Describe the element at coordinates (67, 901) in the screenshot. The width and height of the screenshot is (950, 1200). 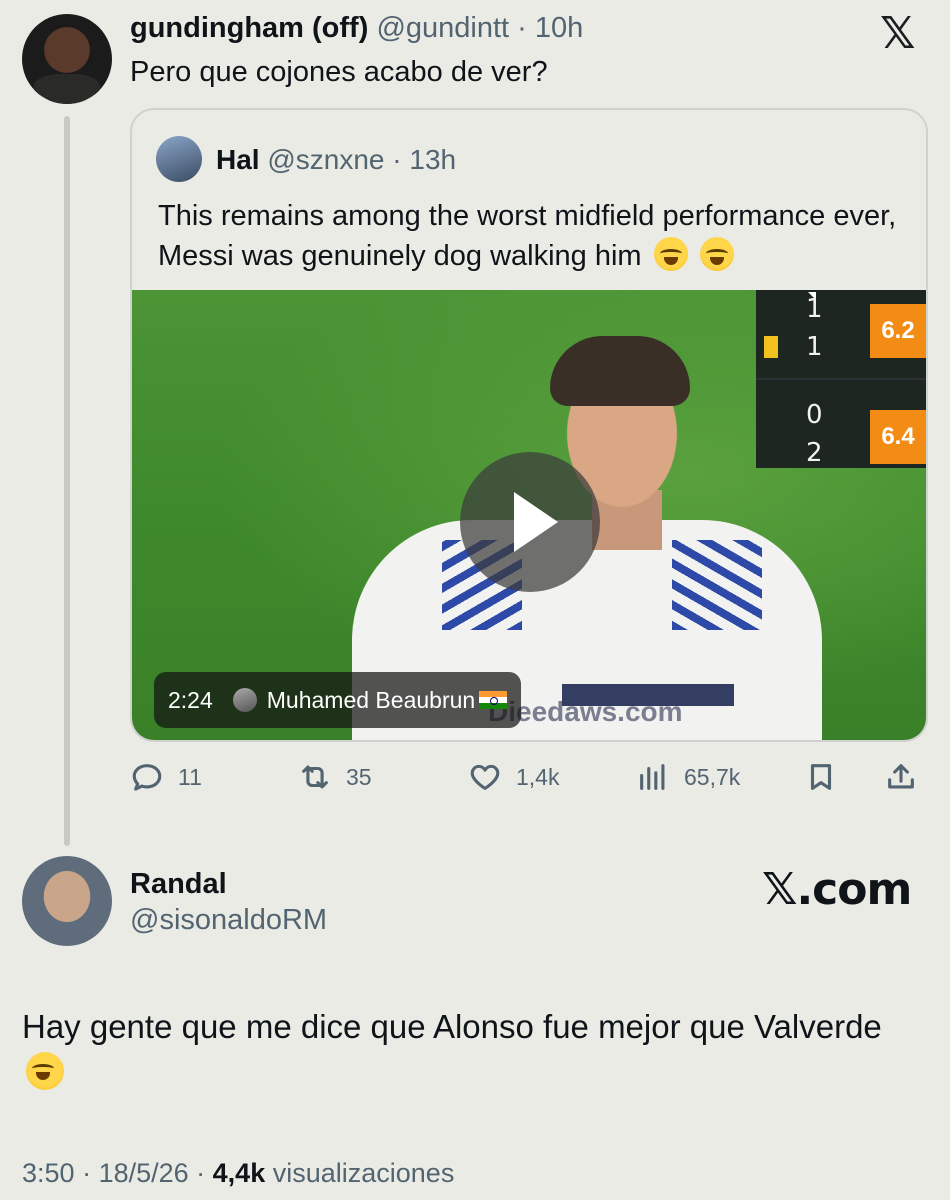
I see `reply-author-avatar` at that location.